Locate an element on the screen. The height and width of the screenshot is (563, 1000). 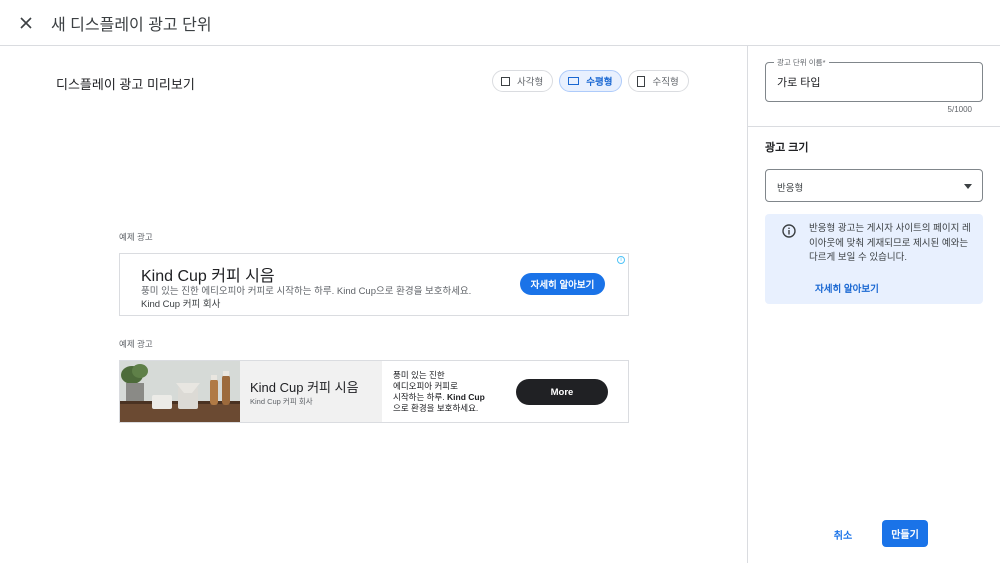
ad-size-select: 반응형 is located at coordinates (874, 185).